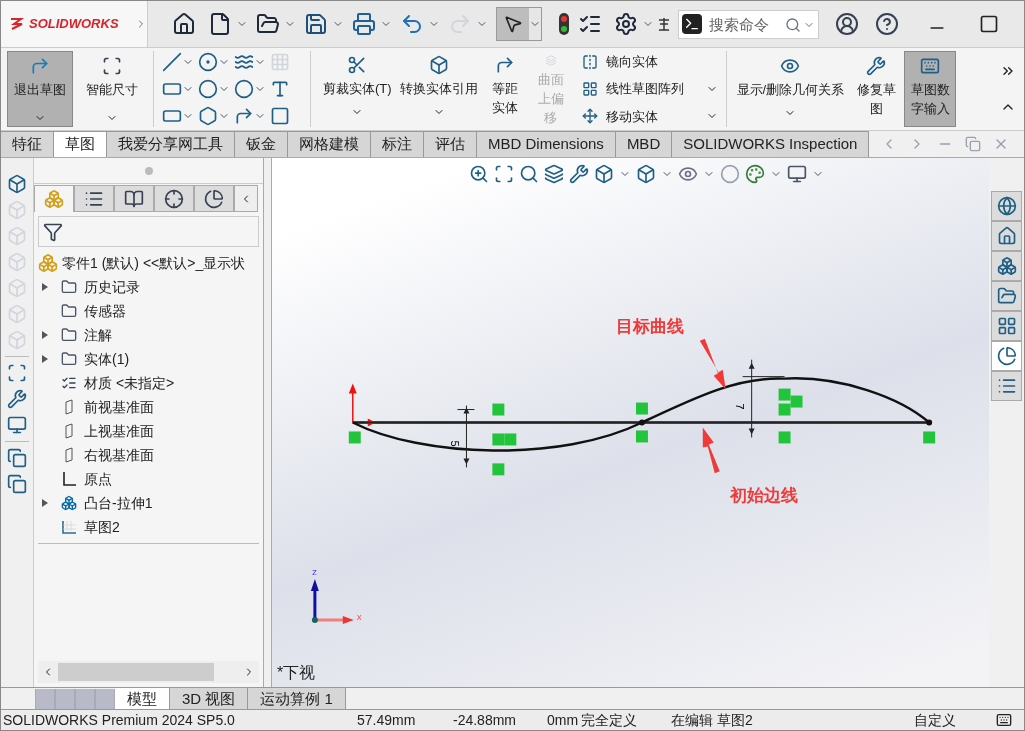 The width and height of the screenshot is (1025, 731). What do you see at coordinates (363, 24) in the screenshot?
I see `print-icon` at bounding box center [363, 24].